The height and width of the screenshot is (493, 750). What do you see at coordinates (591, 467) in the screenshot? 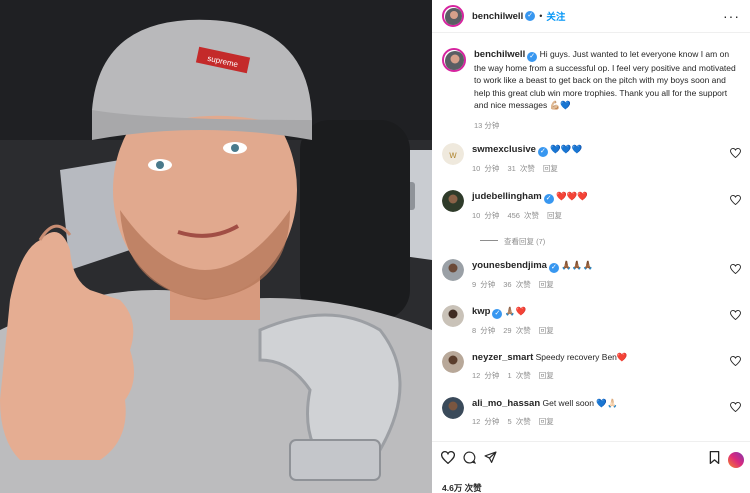
I see `post-action-bar: 4.6万 次赞` at bounding box center [591, 467].